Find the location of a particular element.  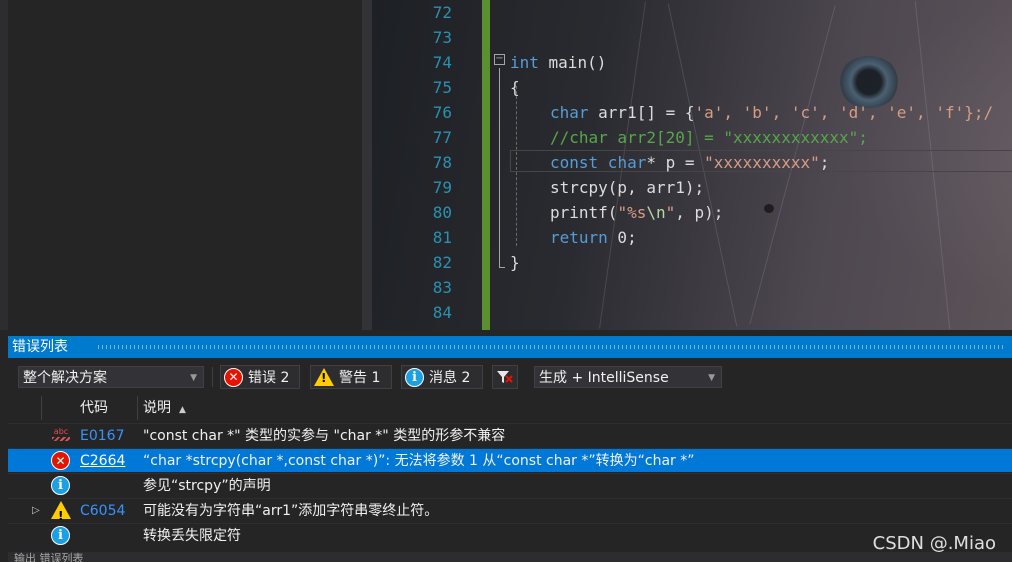

left-tool-strip is located at coordinates (4, 165).